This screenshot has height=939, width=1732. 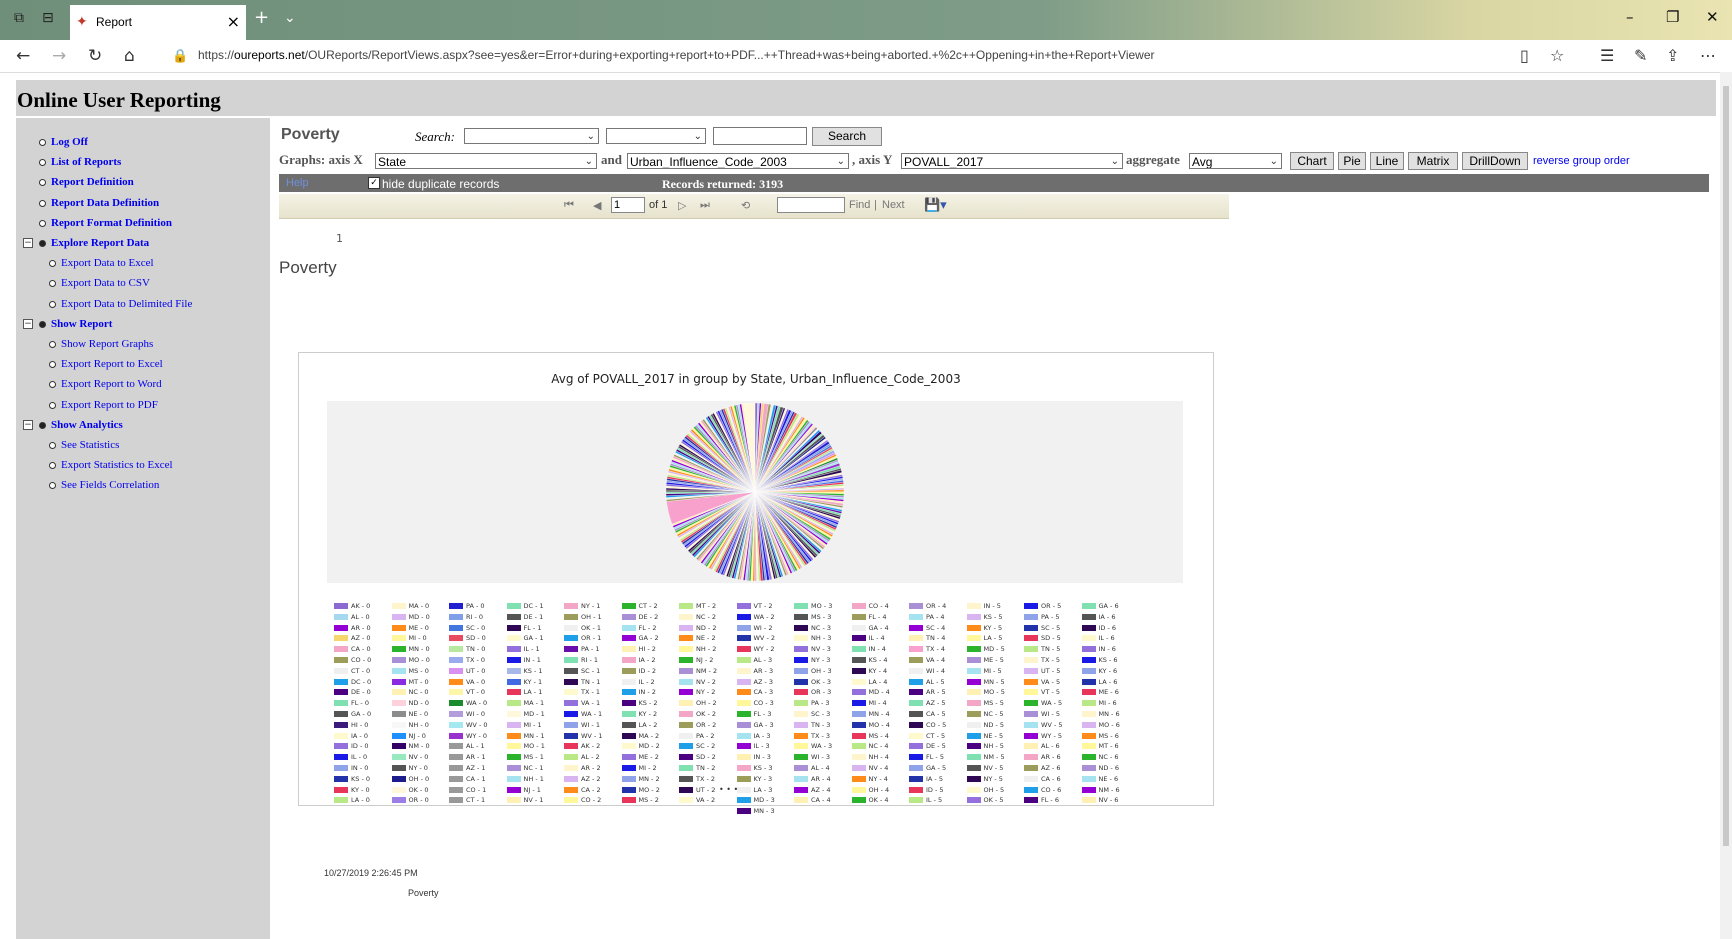 I want to click on sidebar-item-show-report-graphs: Show Report Graphs, so click(x=101, y=344).